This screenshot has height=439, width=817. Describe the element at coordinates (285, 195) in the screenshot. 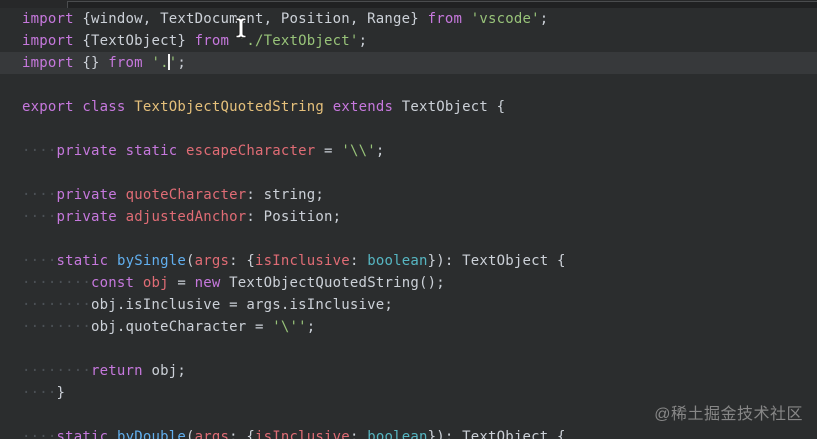

I see `code-token: : string;` at that location.